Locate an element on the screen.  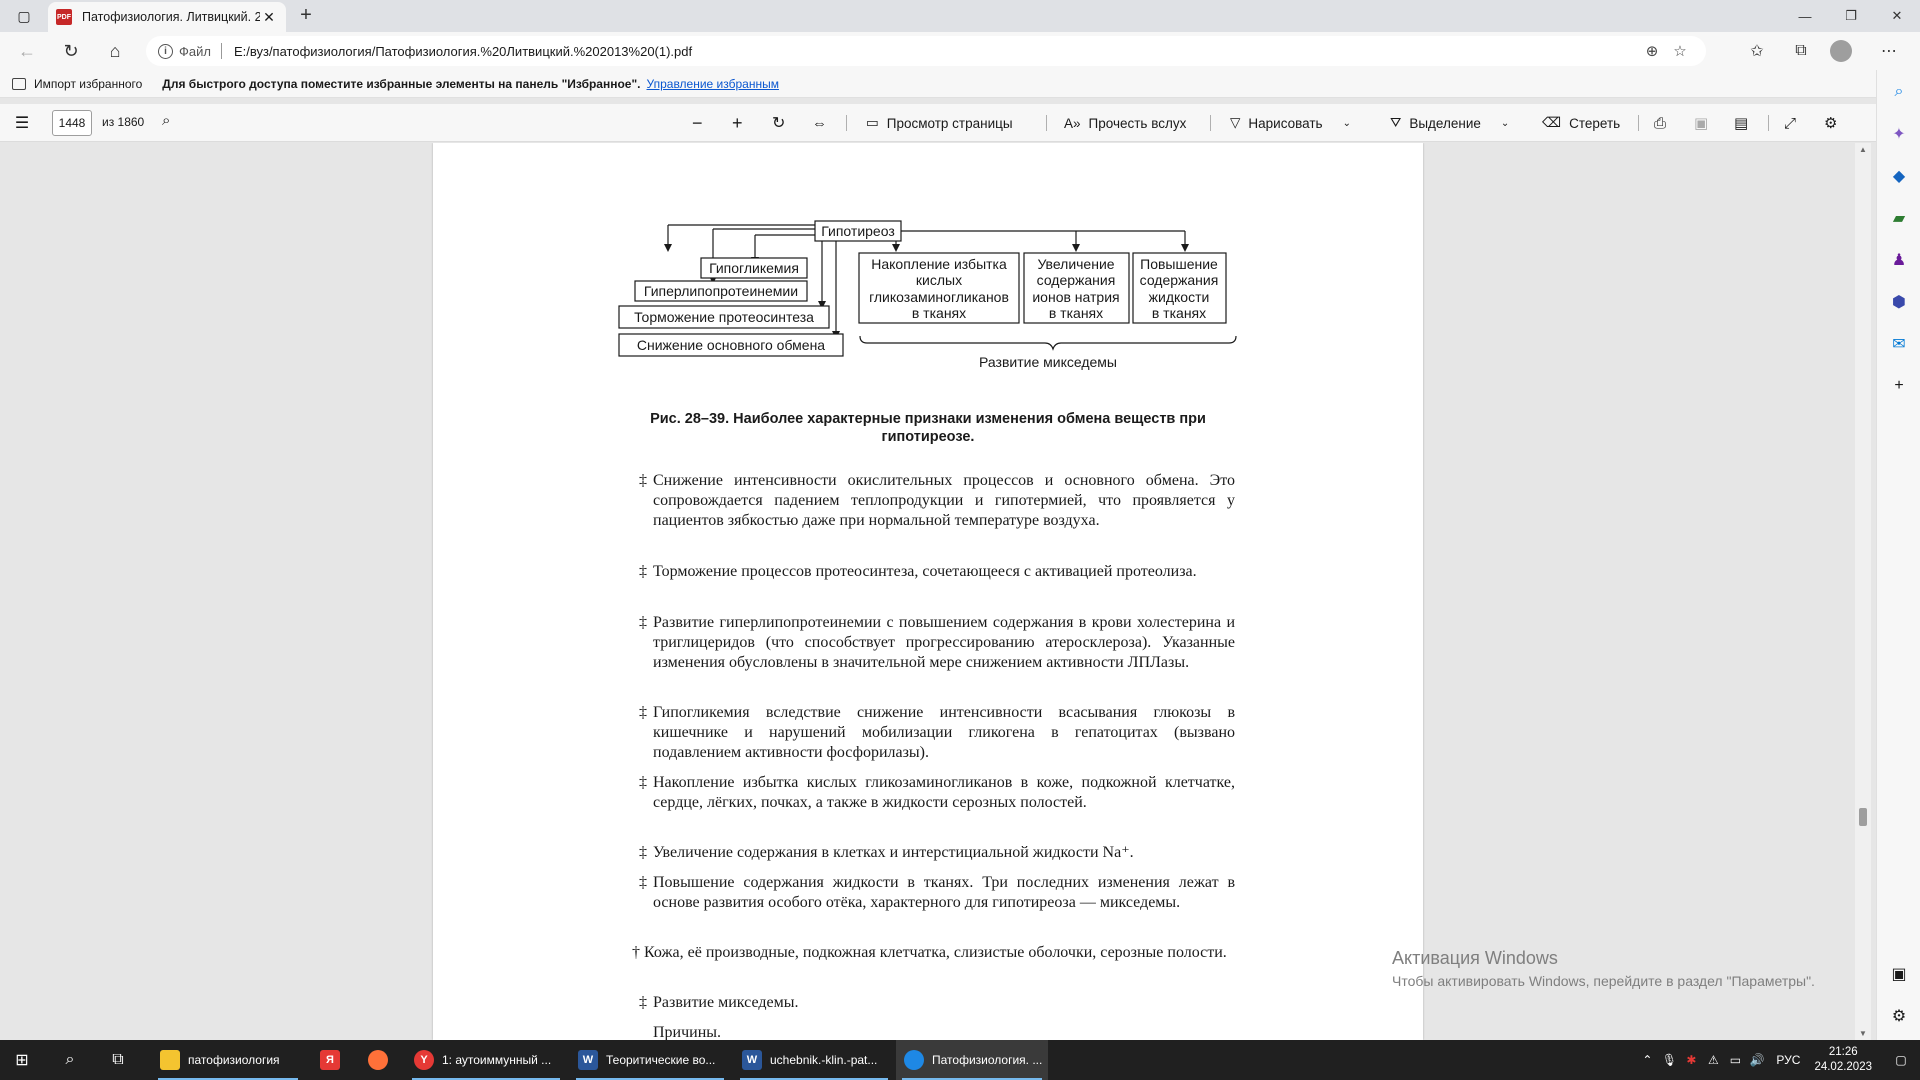
toolbar-divider is located at coordinates (1768, 123).